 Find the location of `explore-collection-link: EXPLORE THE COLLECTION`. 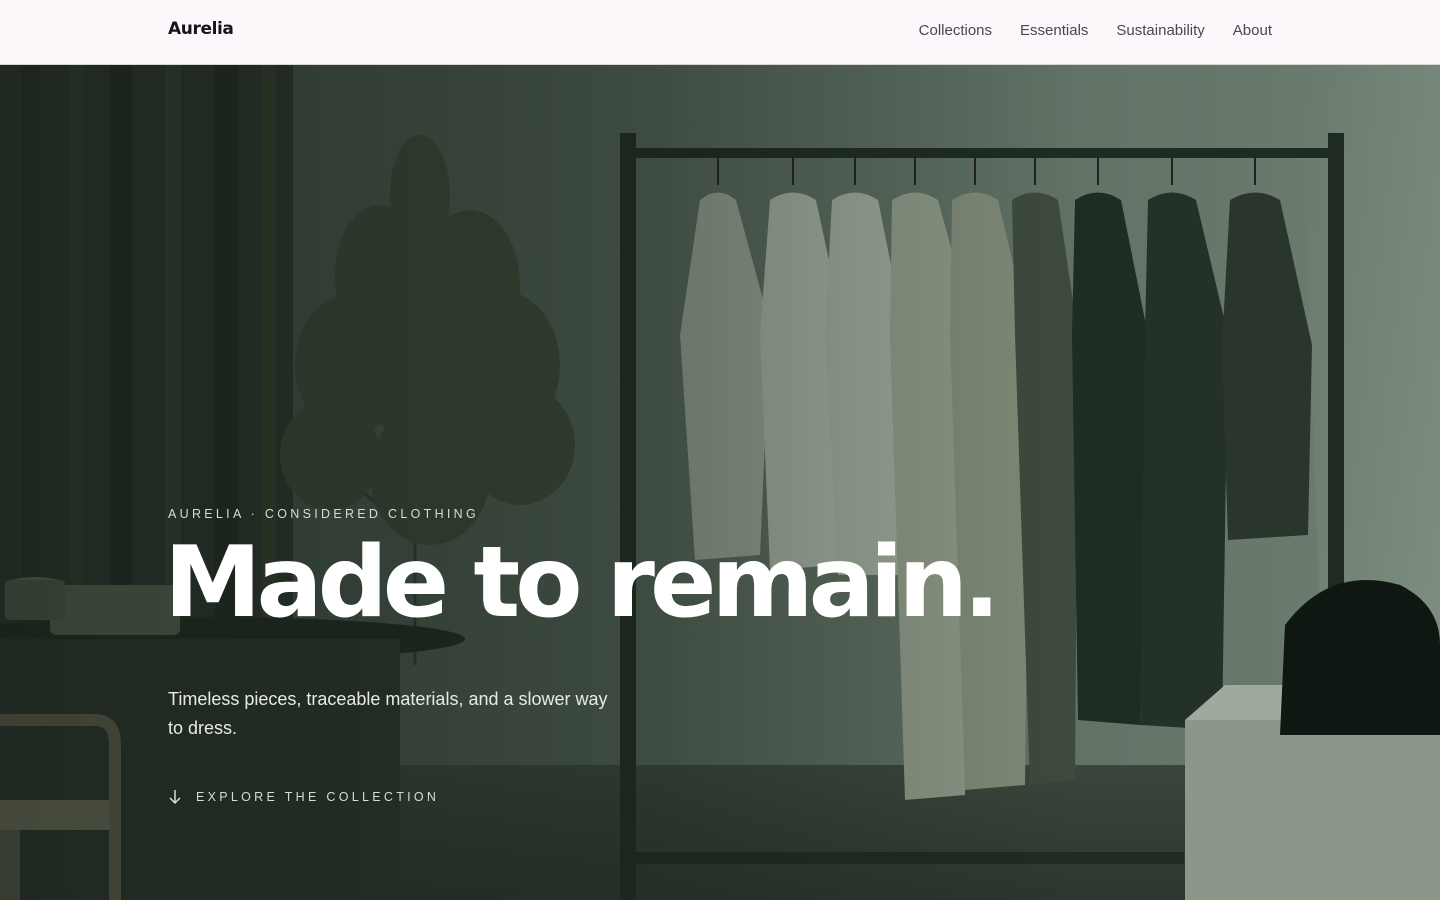

explore-collection-link: EXPLORE THE COLLECTION is located at coordinates (303, 797).